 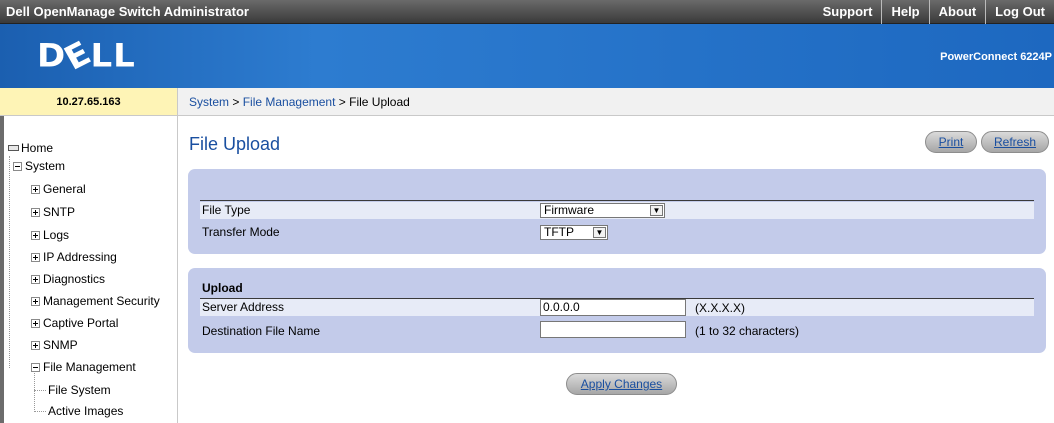 I want to click on sidebar-item-active-images: Active Images, so click(x=85, y=411).